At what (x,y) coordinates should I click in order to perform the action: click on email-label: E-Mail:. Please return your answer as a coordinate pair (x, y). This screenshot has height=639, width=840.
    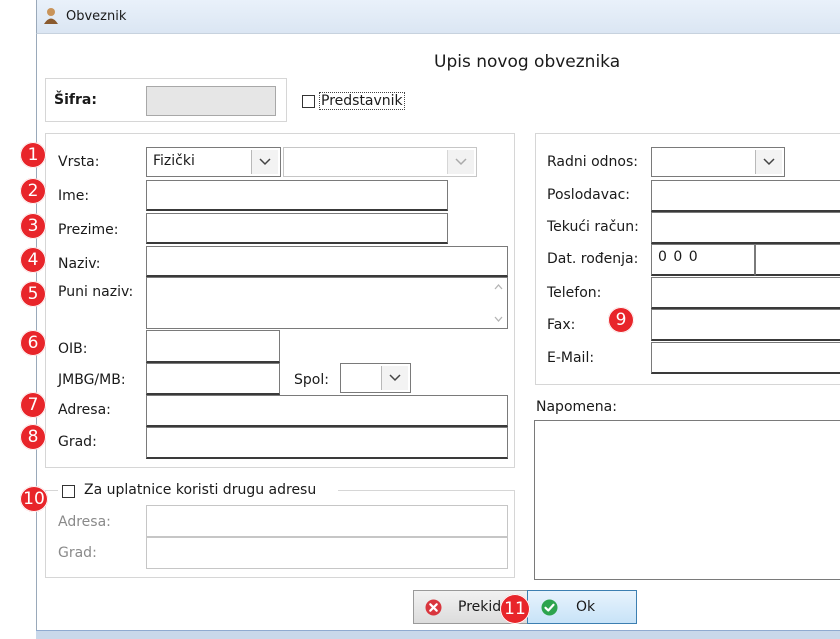
    Looking at the image, I should click on (571, 358).